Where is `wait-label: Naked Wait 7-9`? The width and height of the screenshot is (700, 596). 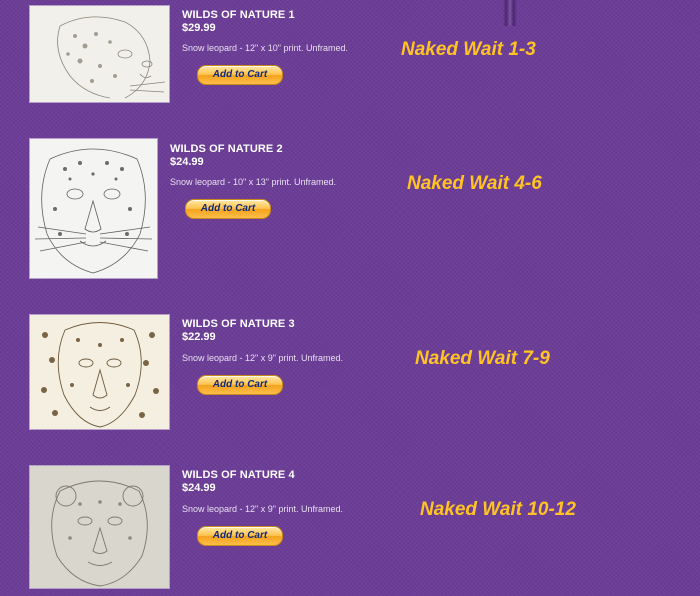 wait-label: Naked Wait 7-9 is located at coordinates (482, 358).